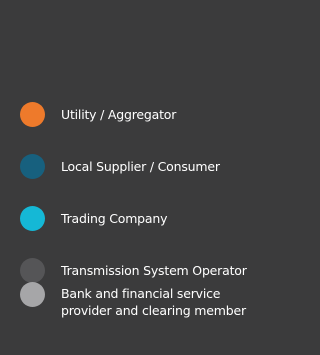 This screenshot has width=320, height=355. What do you see at coordinates (32, 166) in the screenshot?
I see `dark-blue-dot-icon` at bounding box center [32, 166].